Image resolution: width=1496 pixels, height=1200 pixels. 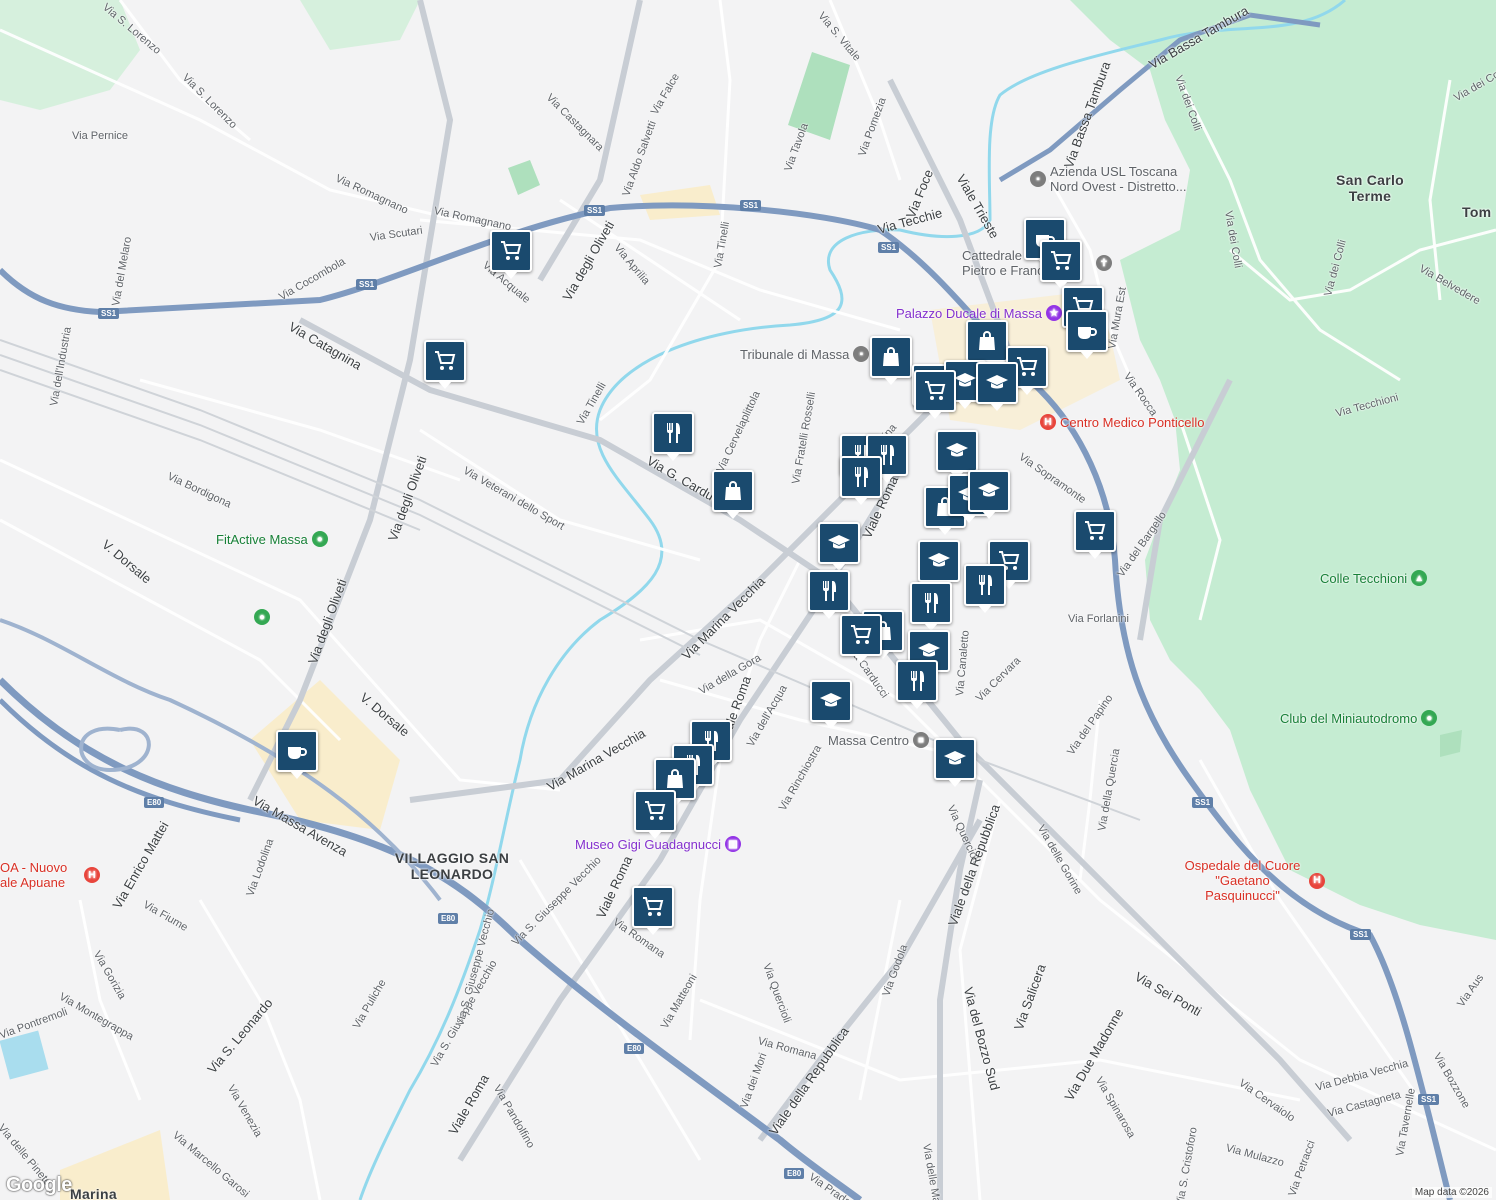 I want to click on poi-massa-centro: Massa Centro ■, so click(x=878, y=740).